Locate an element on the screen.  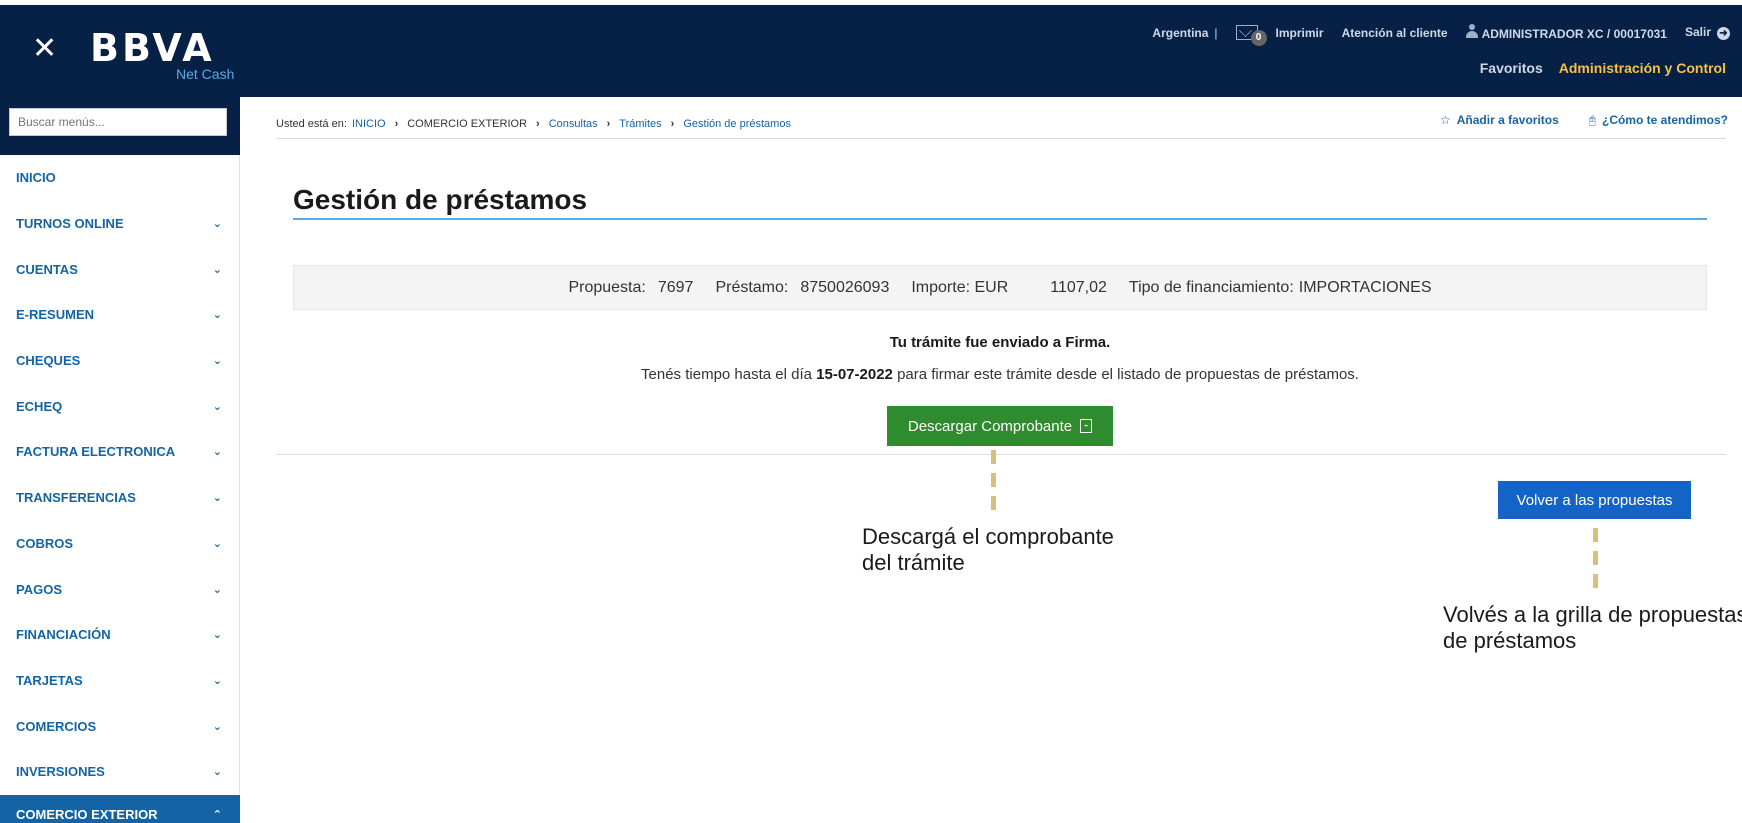
loan-info: Préstamo: 8750026093 is located at coordinates (802, 288).